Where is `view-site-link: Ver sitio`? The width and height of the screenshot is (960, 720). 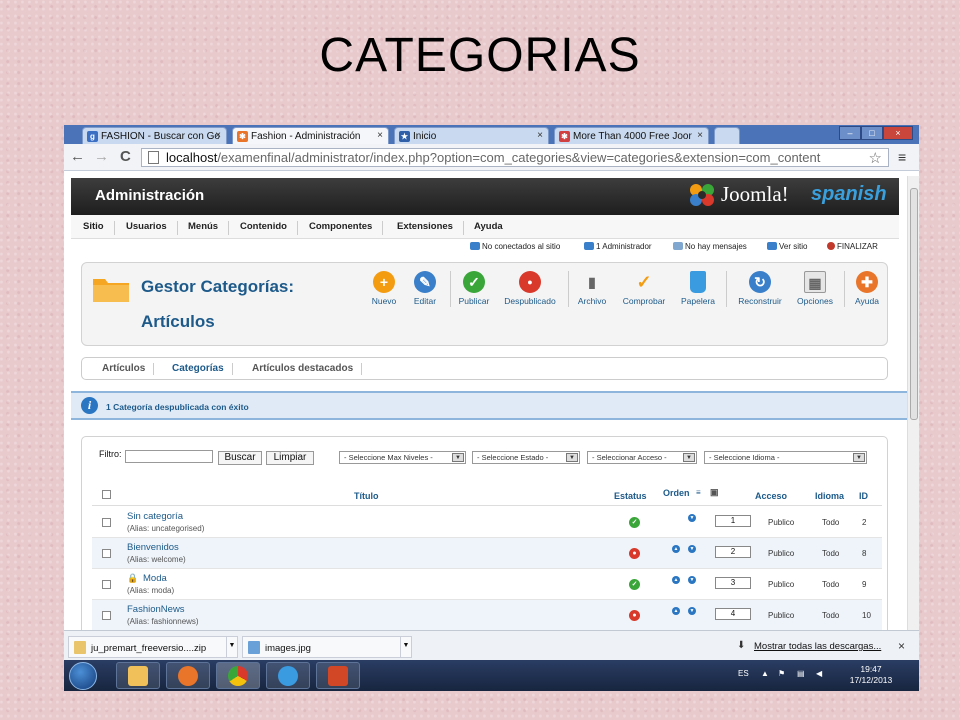 view-site-link: Ver sitio is located at coordinates (787, 246).